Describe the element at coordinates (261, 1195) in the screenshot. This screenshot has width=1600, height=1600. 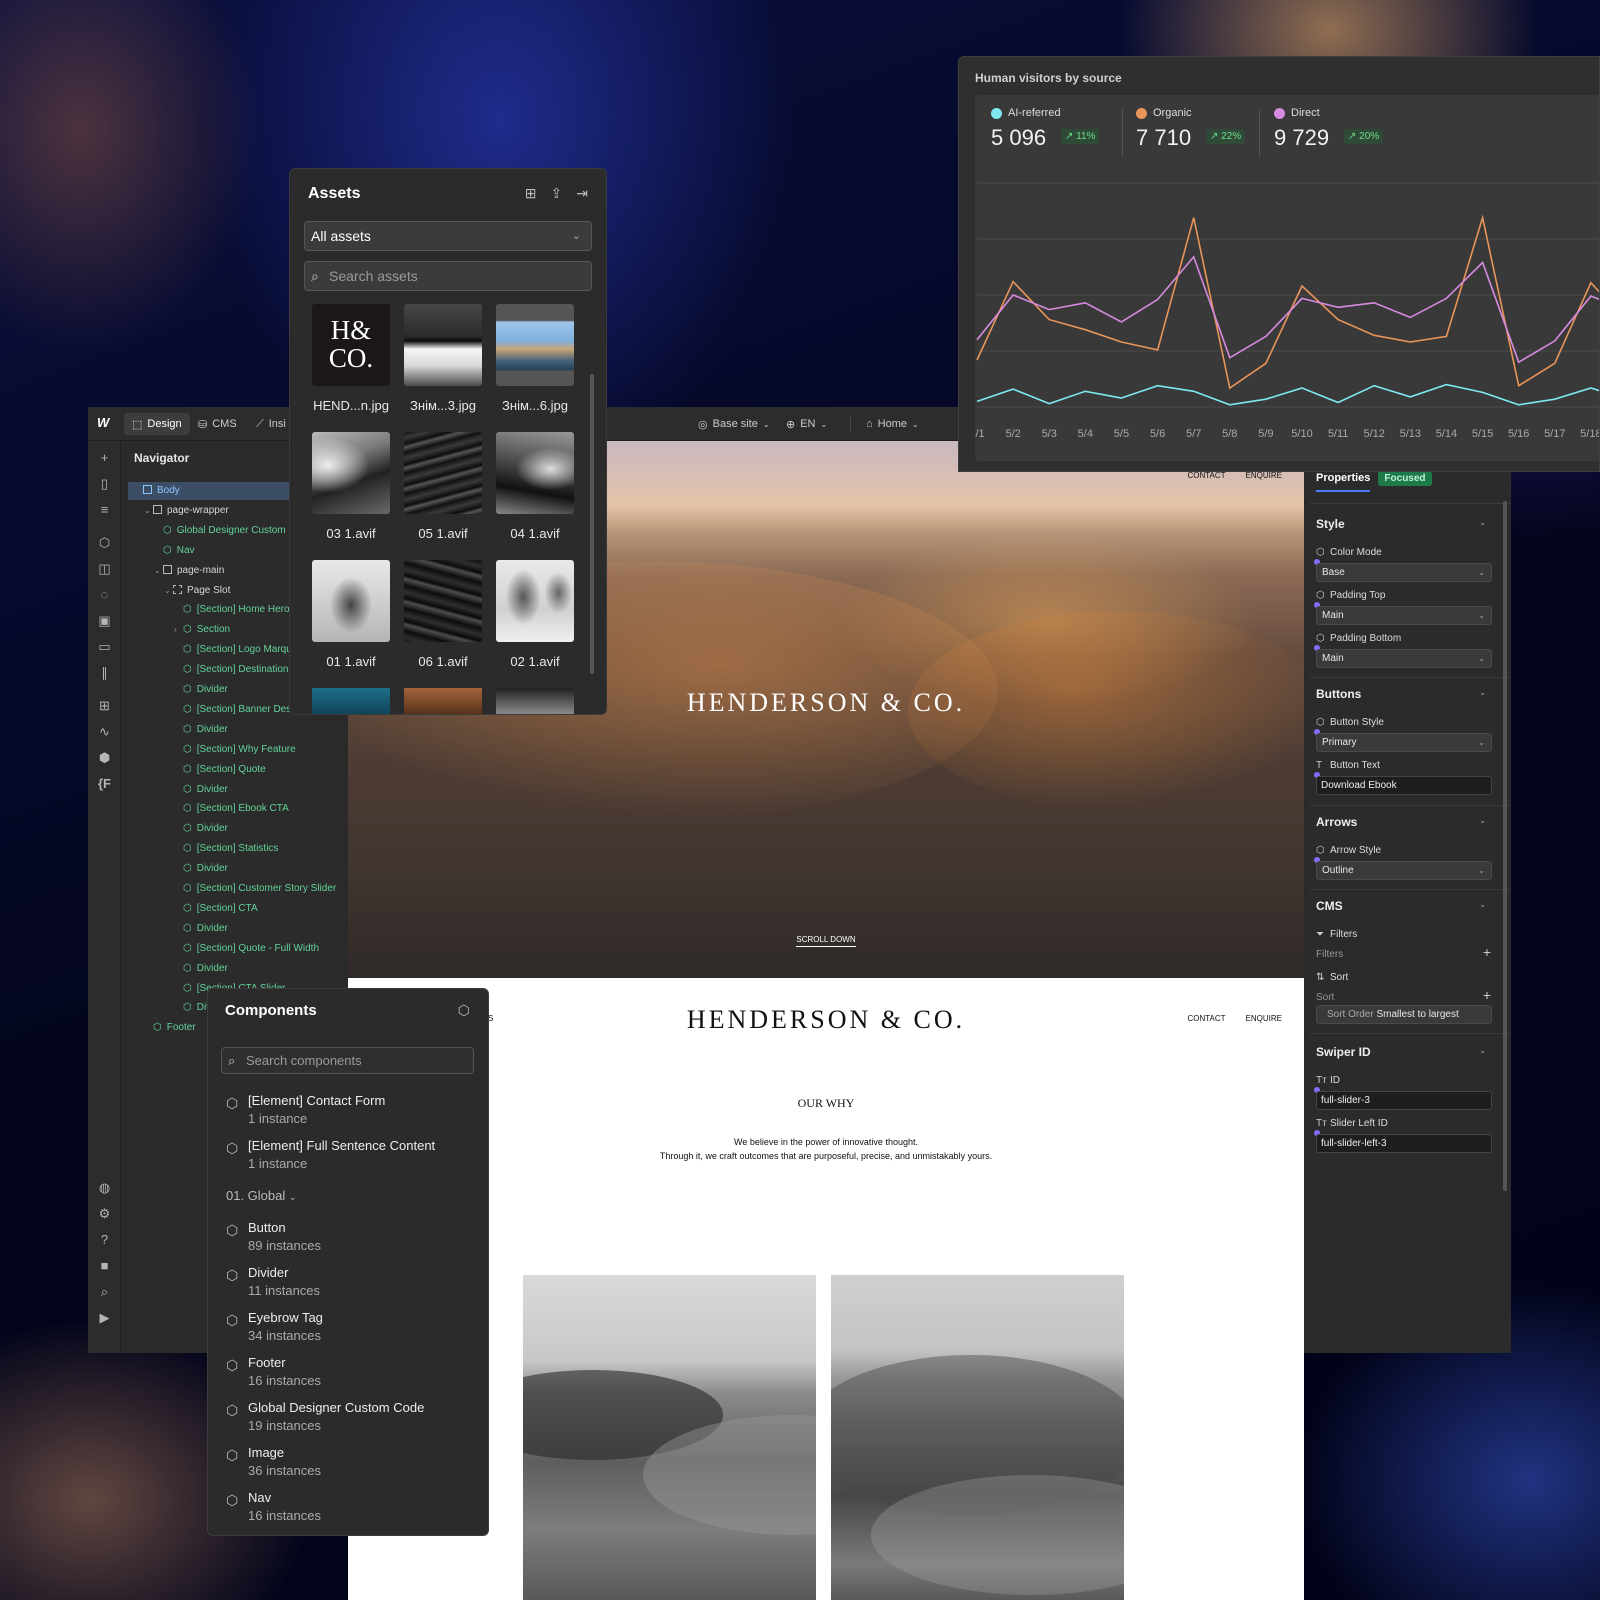
I see `component-group-header: 01. Global ⌄` at that location.